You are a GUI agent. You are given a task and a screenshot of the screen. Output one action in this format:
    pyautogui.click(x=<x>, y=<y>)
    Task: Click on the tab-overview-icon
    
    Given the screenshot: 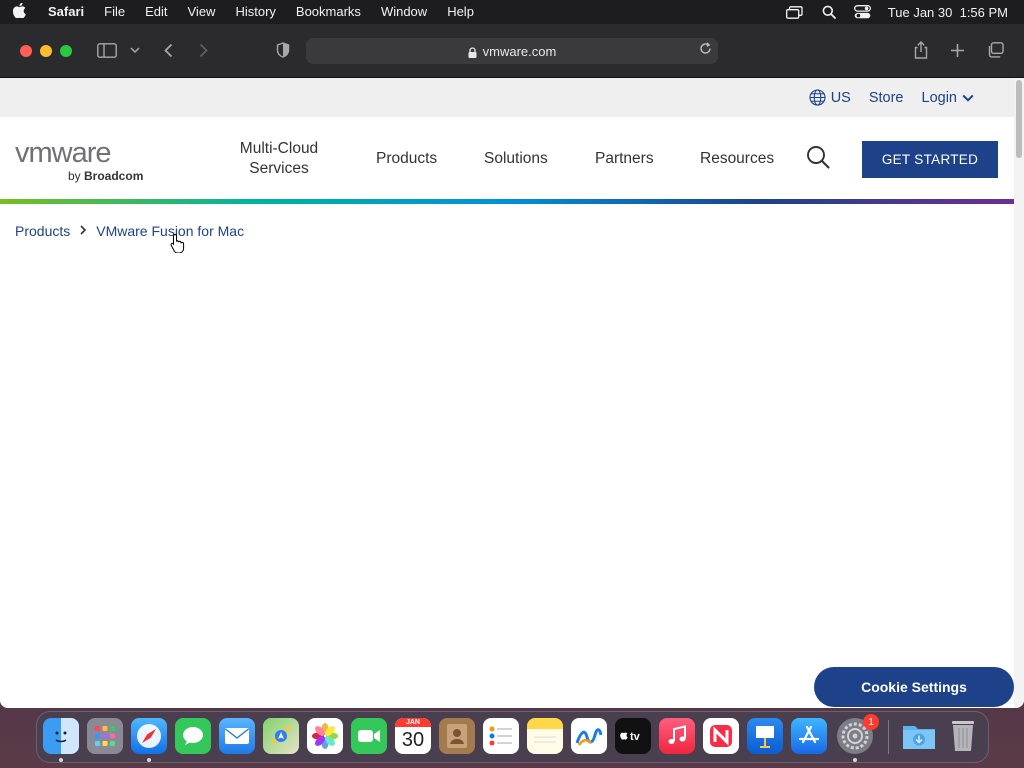 What is the action you would take?
    pyautogui.click(x=995, y=50)
    